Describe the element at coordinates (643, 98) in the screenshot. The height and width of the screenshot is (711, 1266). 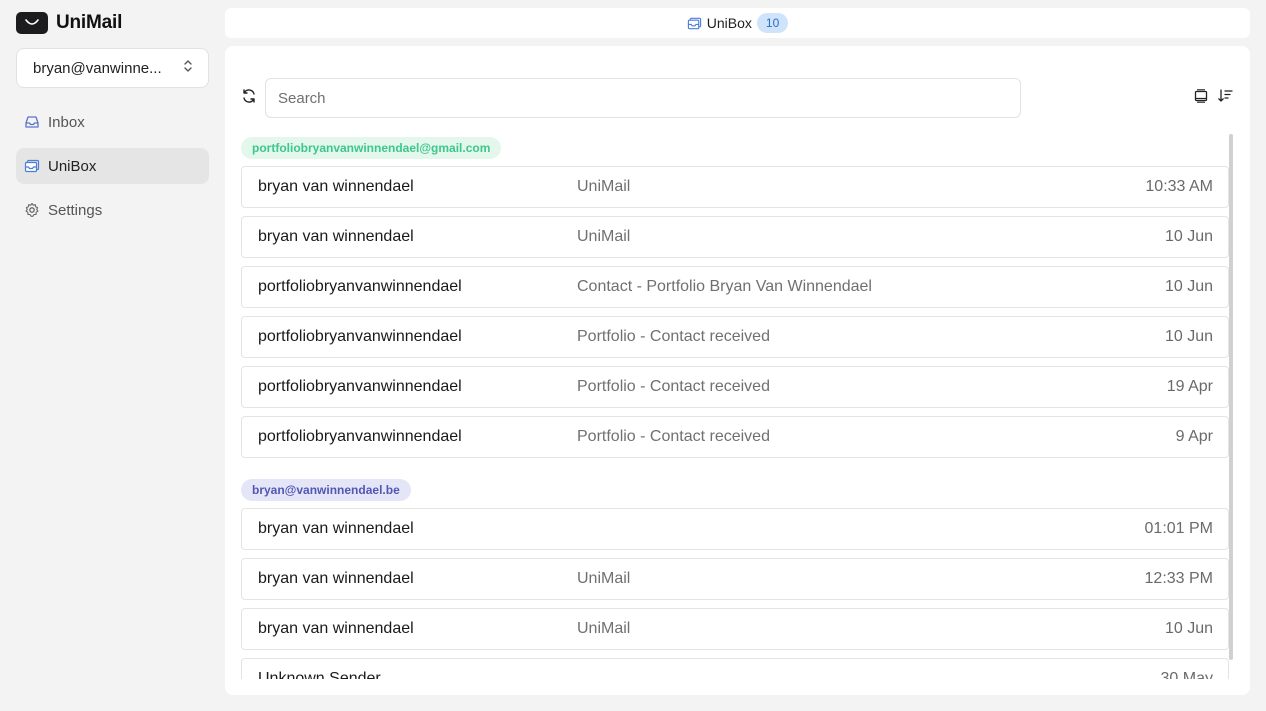
I see `search-input` at that location.